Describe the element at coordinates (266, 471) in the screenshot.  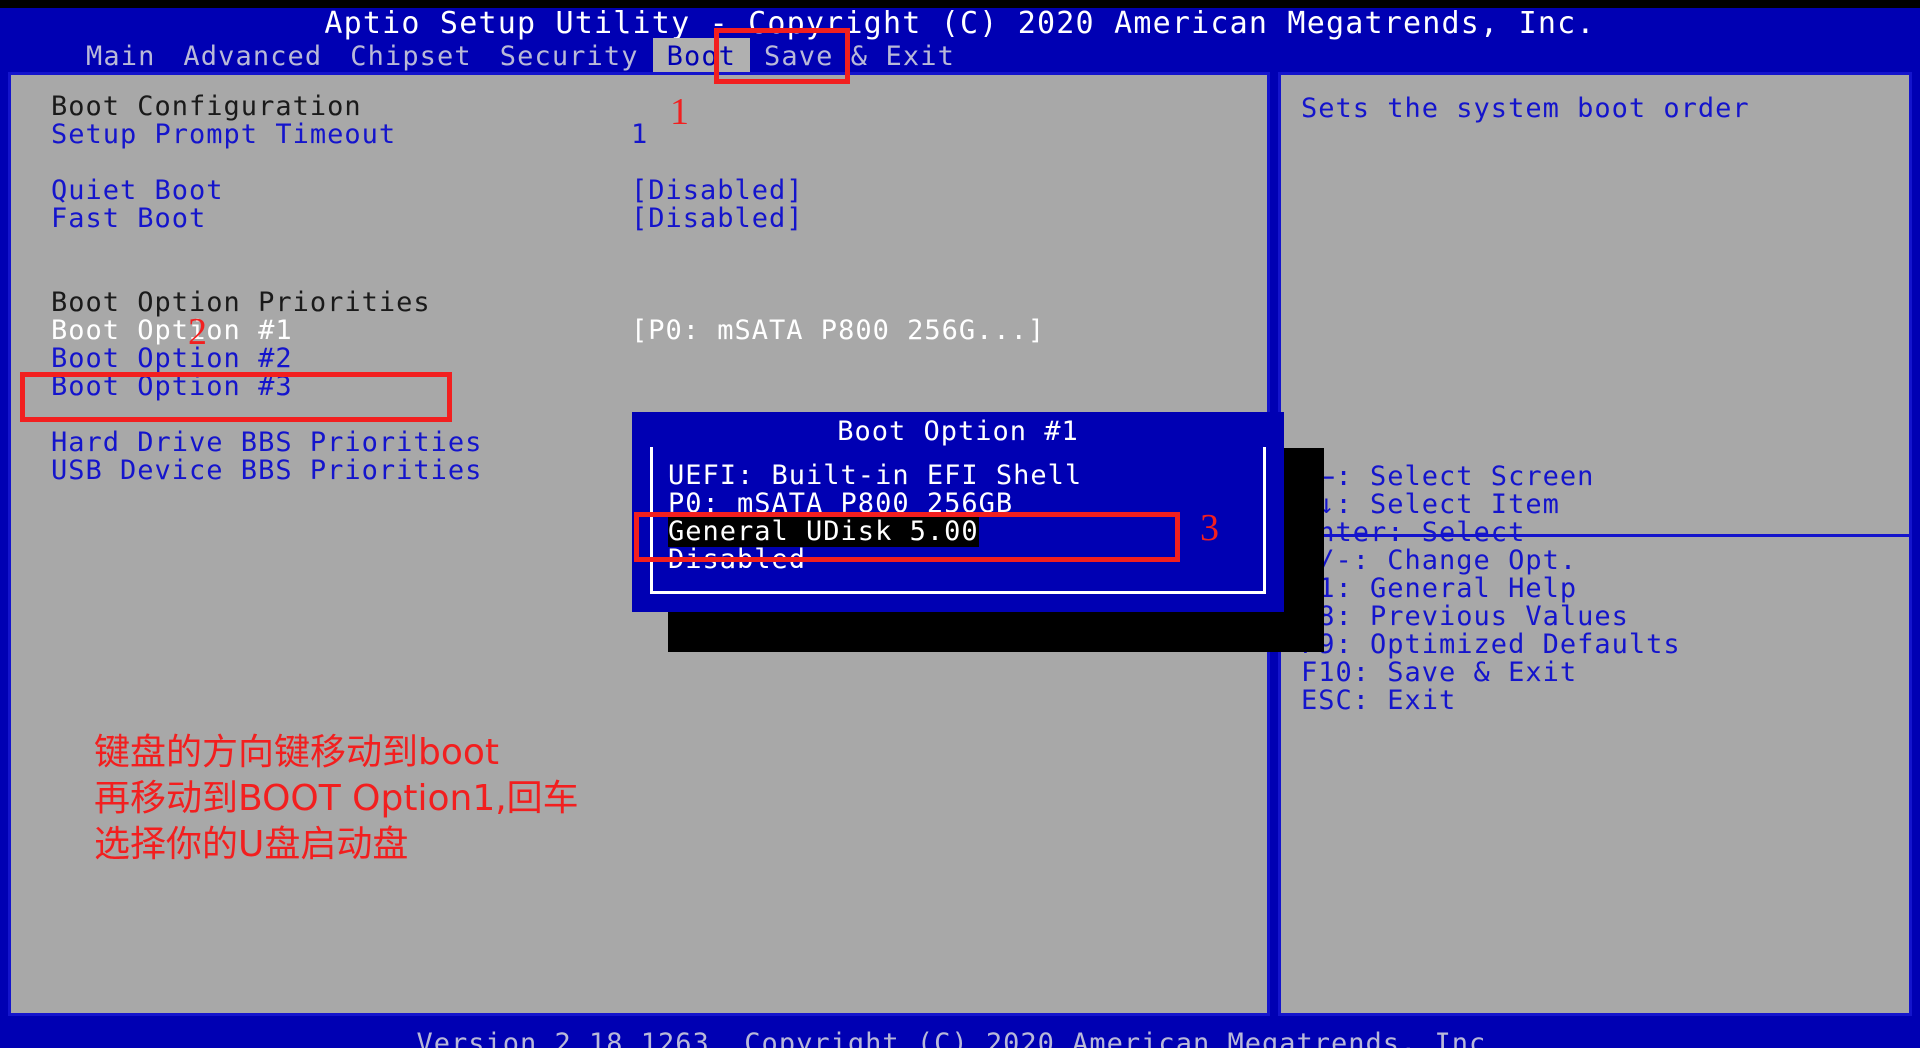
I see `link-usb-device-bbs-priorities: USB Device BBS Priorities` at that location.